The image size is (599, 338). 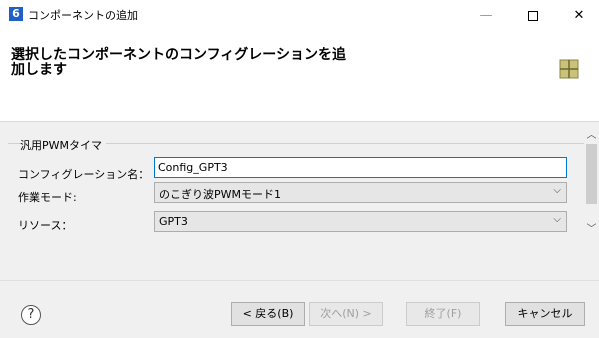 I want to click on mode-select: のこぎり波PWMモード1 ⌵, so click(x=360, y=192).